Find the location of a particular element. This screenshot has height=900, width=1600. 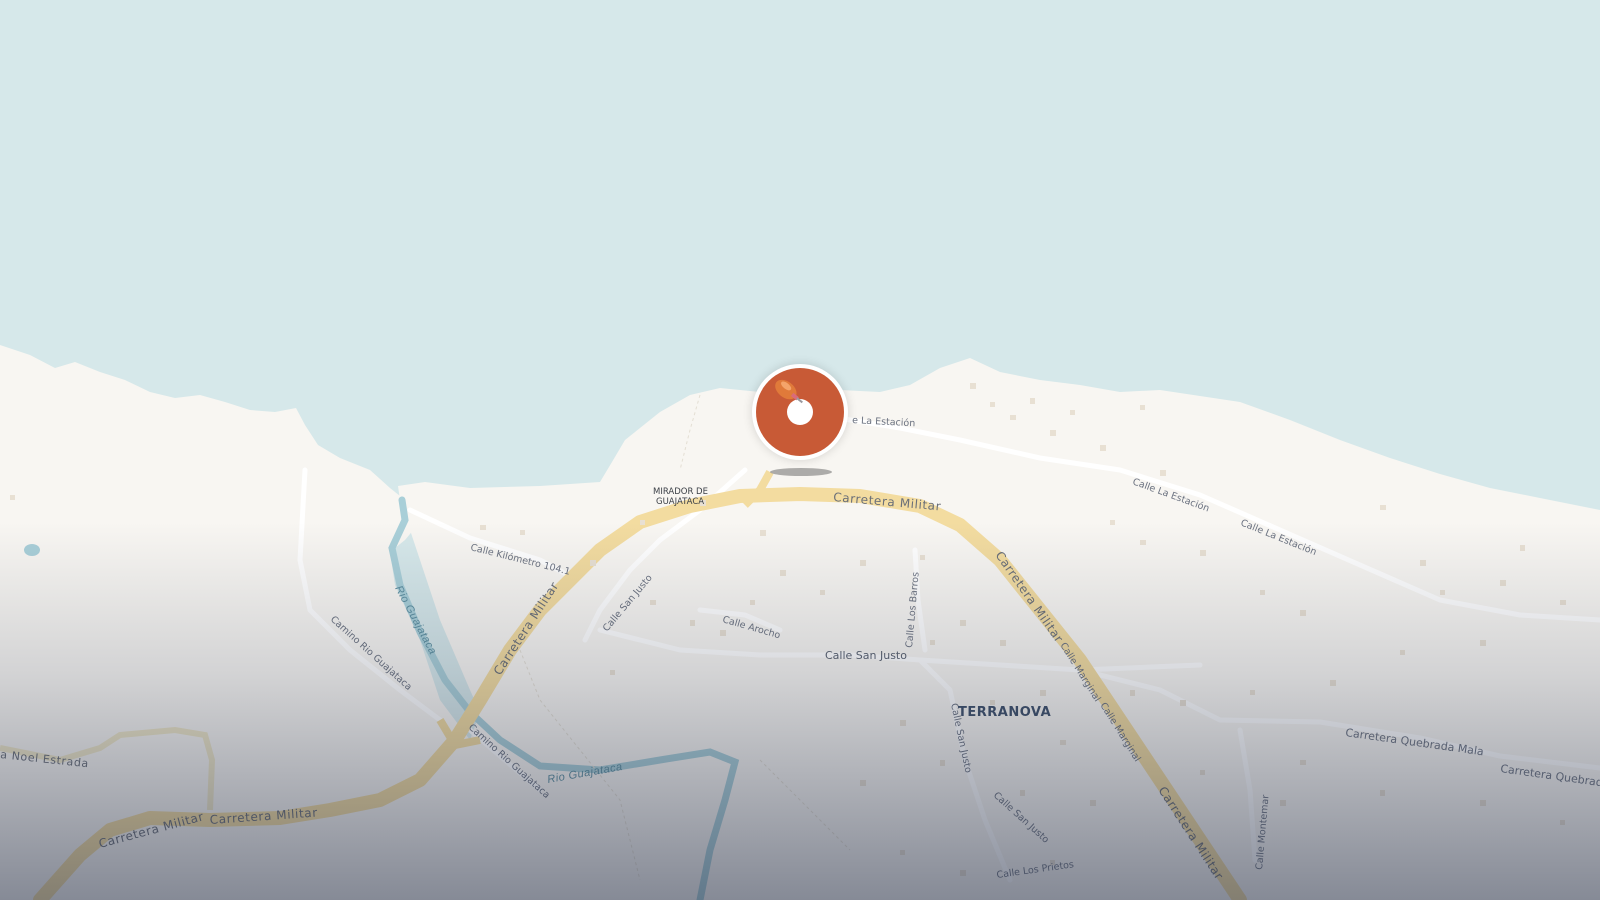

poi-label-mirador: GUAJATACA is located at coordinates (680, 502).